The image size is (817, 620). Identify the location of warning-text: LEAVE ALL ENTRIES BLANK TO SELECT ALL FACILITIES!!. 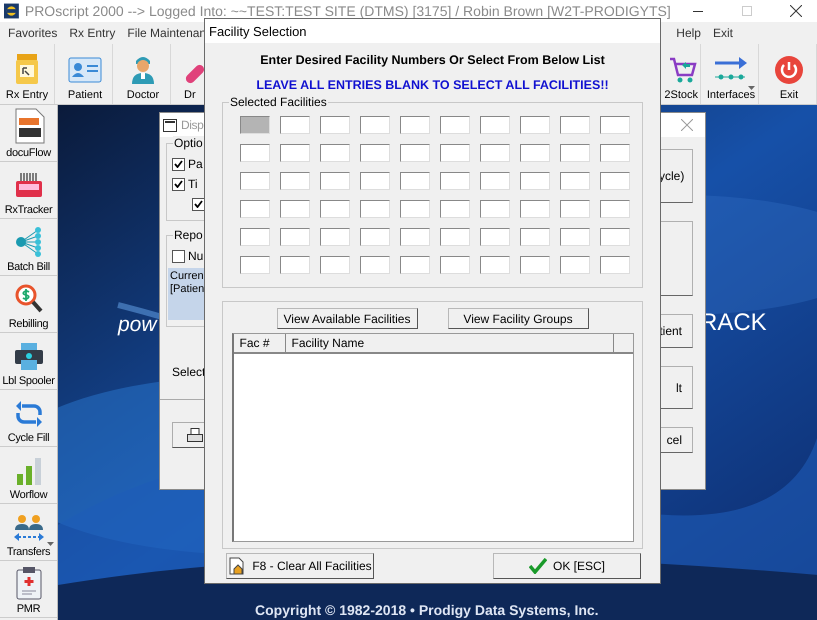
(432, 85).